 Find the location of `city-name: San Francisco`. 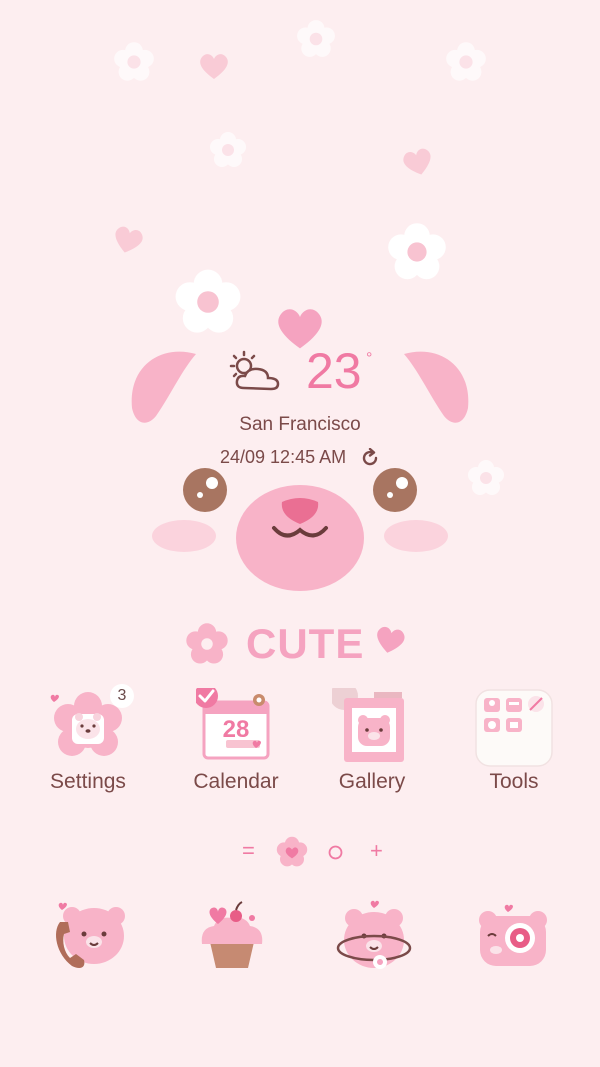

city-name: San Francisco is located at coordinates (300, 424).